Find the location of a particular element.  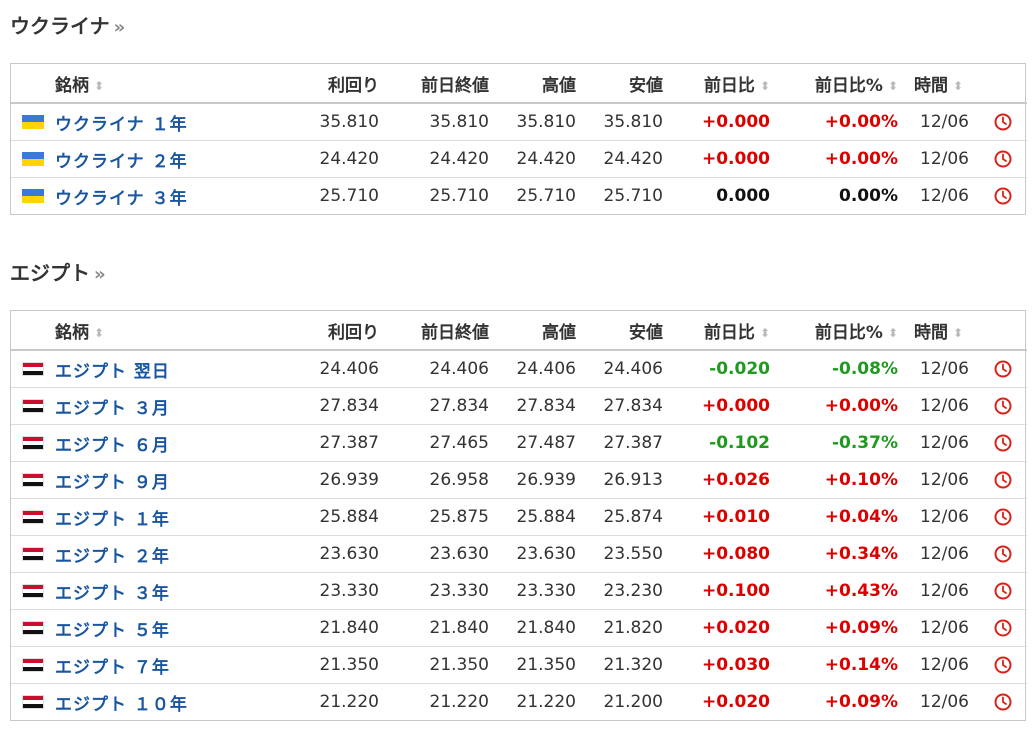

name-cell: エジプト ５年 is located at coordinates (175, 628).